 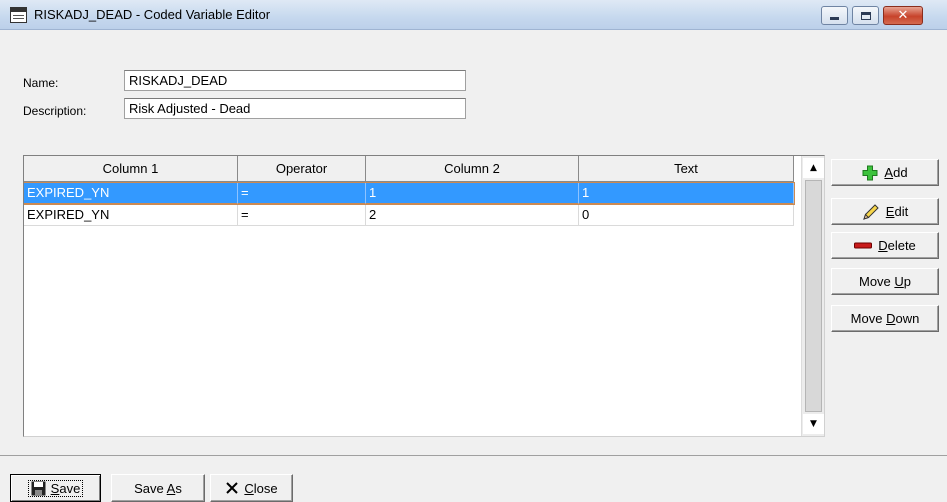 I want to click on x-close-icon, so click(x=232, y=488).